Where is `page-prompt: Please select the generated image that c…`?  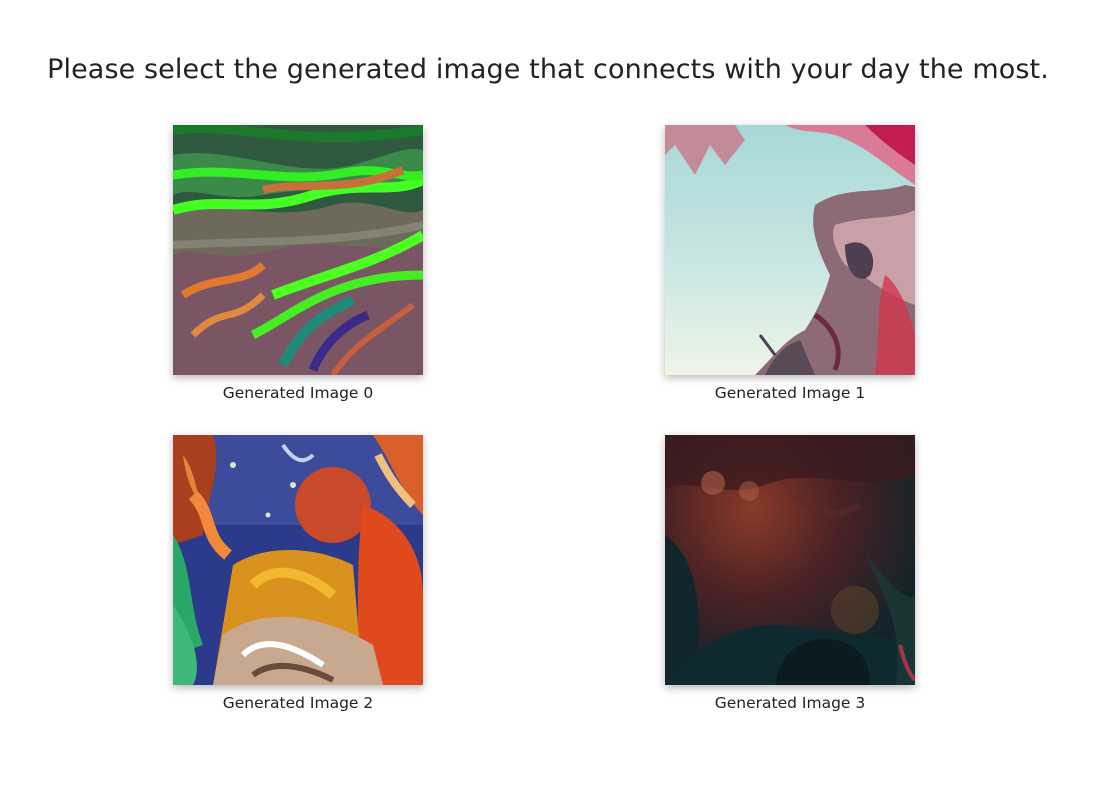
page-prompt: Please select the generated image that c… is located at coordinates (548, 69).